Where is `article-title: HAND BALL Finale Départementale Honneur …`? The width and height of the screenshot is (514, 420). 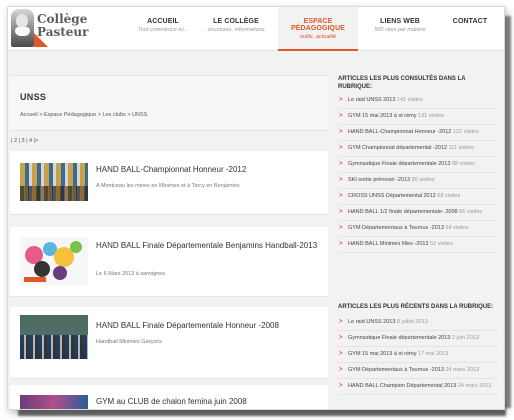 article-title: HAND BALL Finale Départementale Honneur … is located at coordinates (210, 326).